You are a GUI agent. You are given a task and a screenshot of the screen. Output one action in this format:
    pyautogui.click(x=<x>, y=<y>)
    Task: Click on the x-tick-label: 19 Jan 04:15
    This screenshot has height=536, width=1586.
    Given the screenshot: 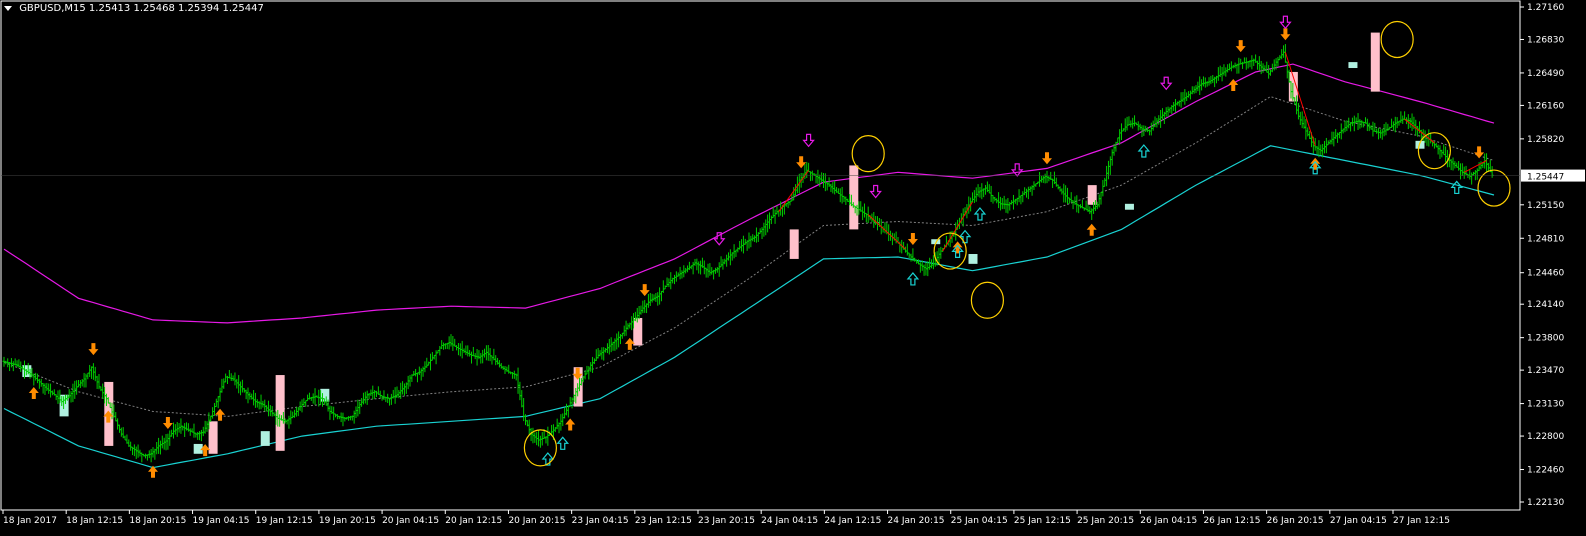 What is the action you would take?
    pyautogui.click(x=221, y=521)
    